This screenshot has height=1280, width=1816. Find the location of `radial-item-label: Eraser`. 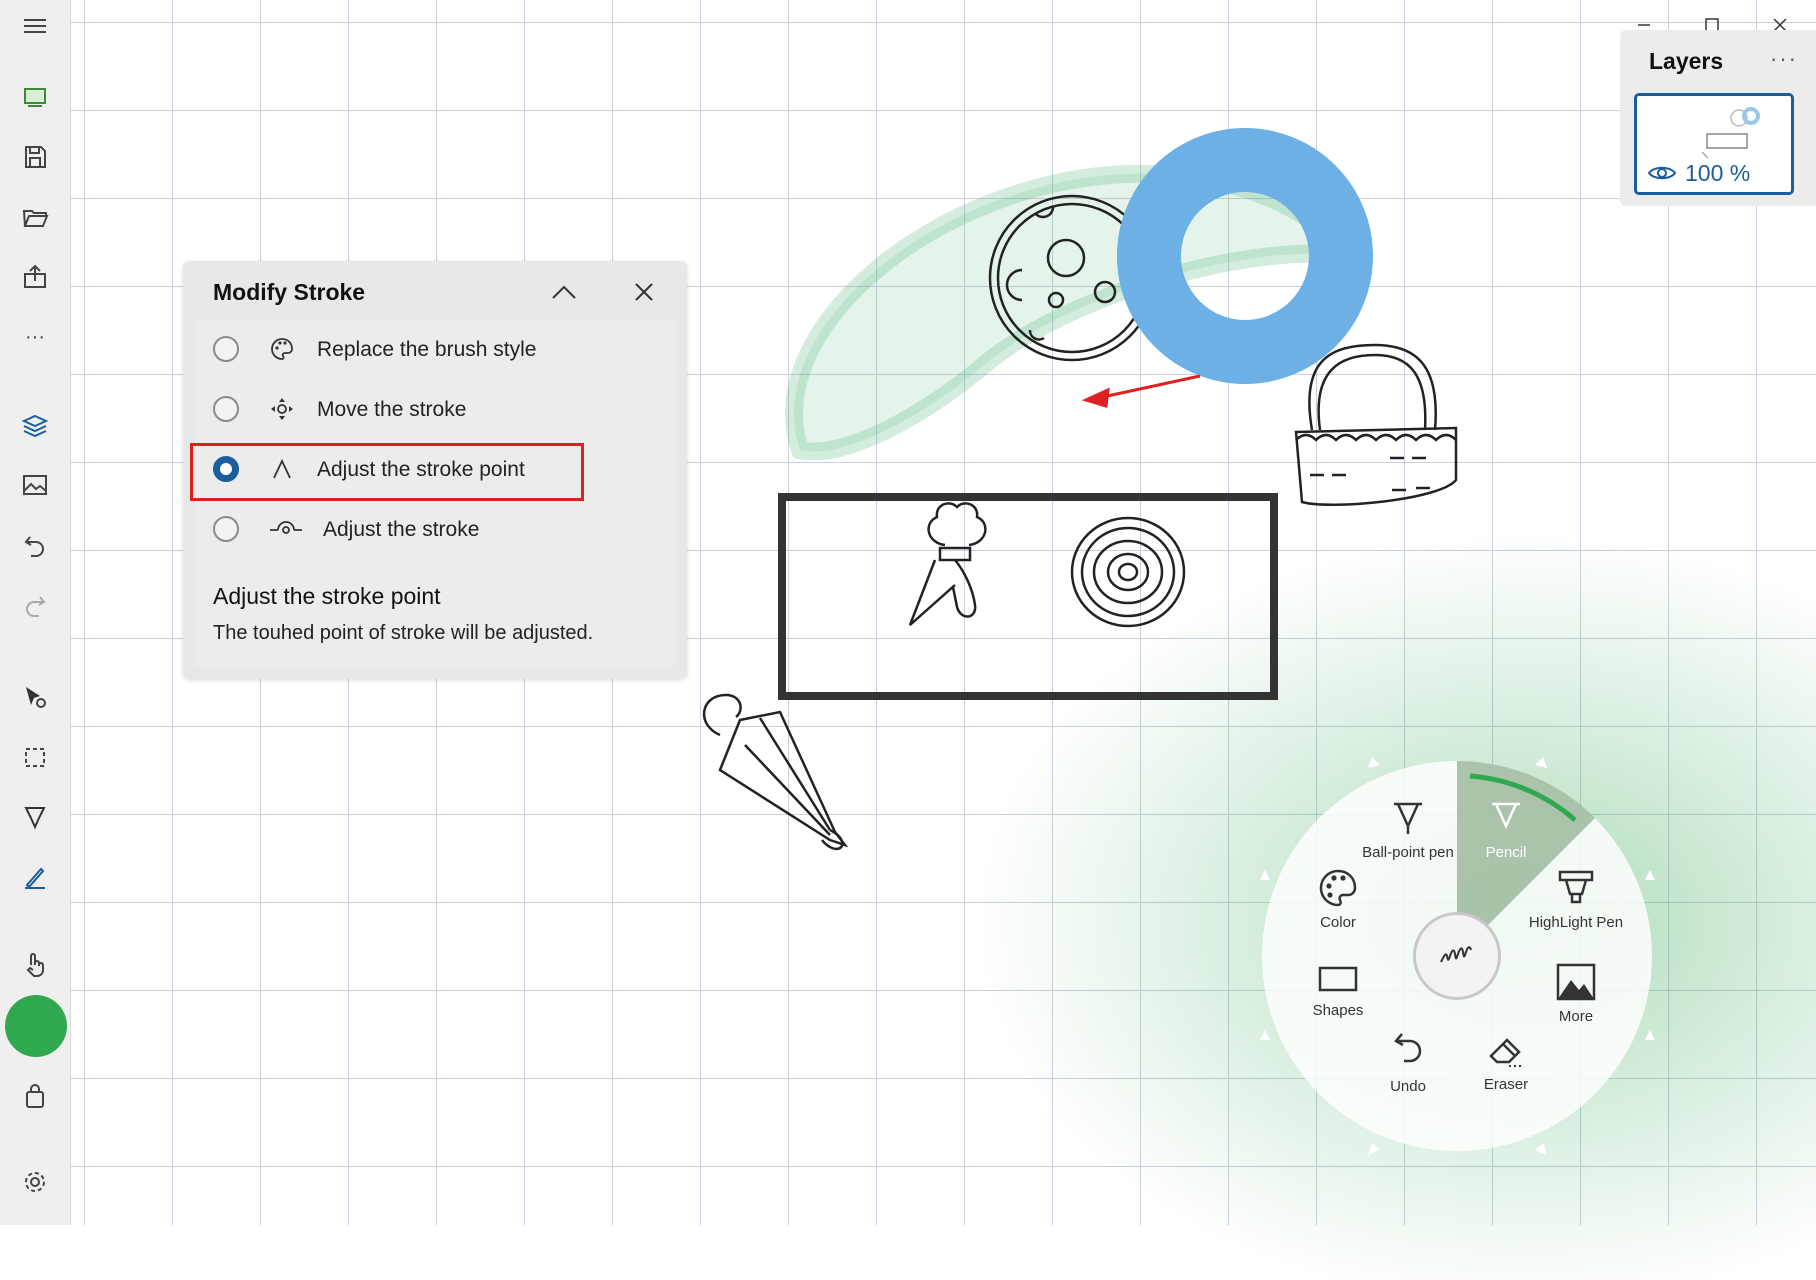

radial-item-label: Eraser is located at coordinates (1506, 1084).